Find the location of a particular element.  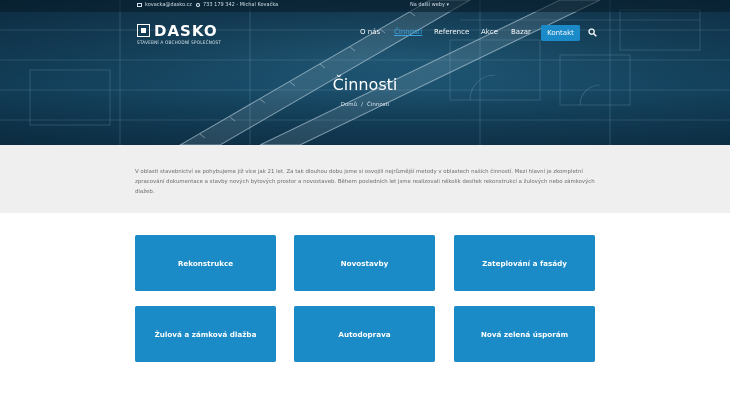

email-link: kovacka@dasko.cz is located at coordinates (164, 5).